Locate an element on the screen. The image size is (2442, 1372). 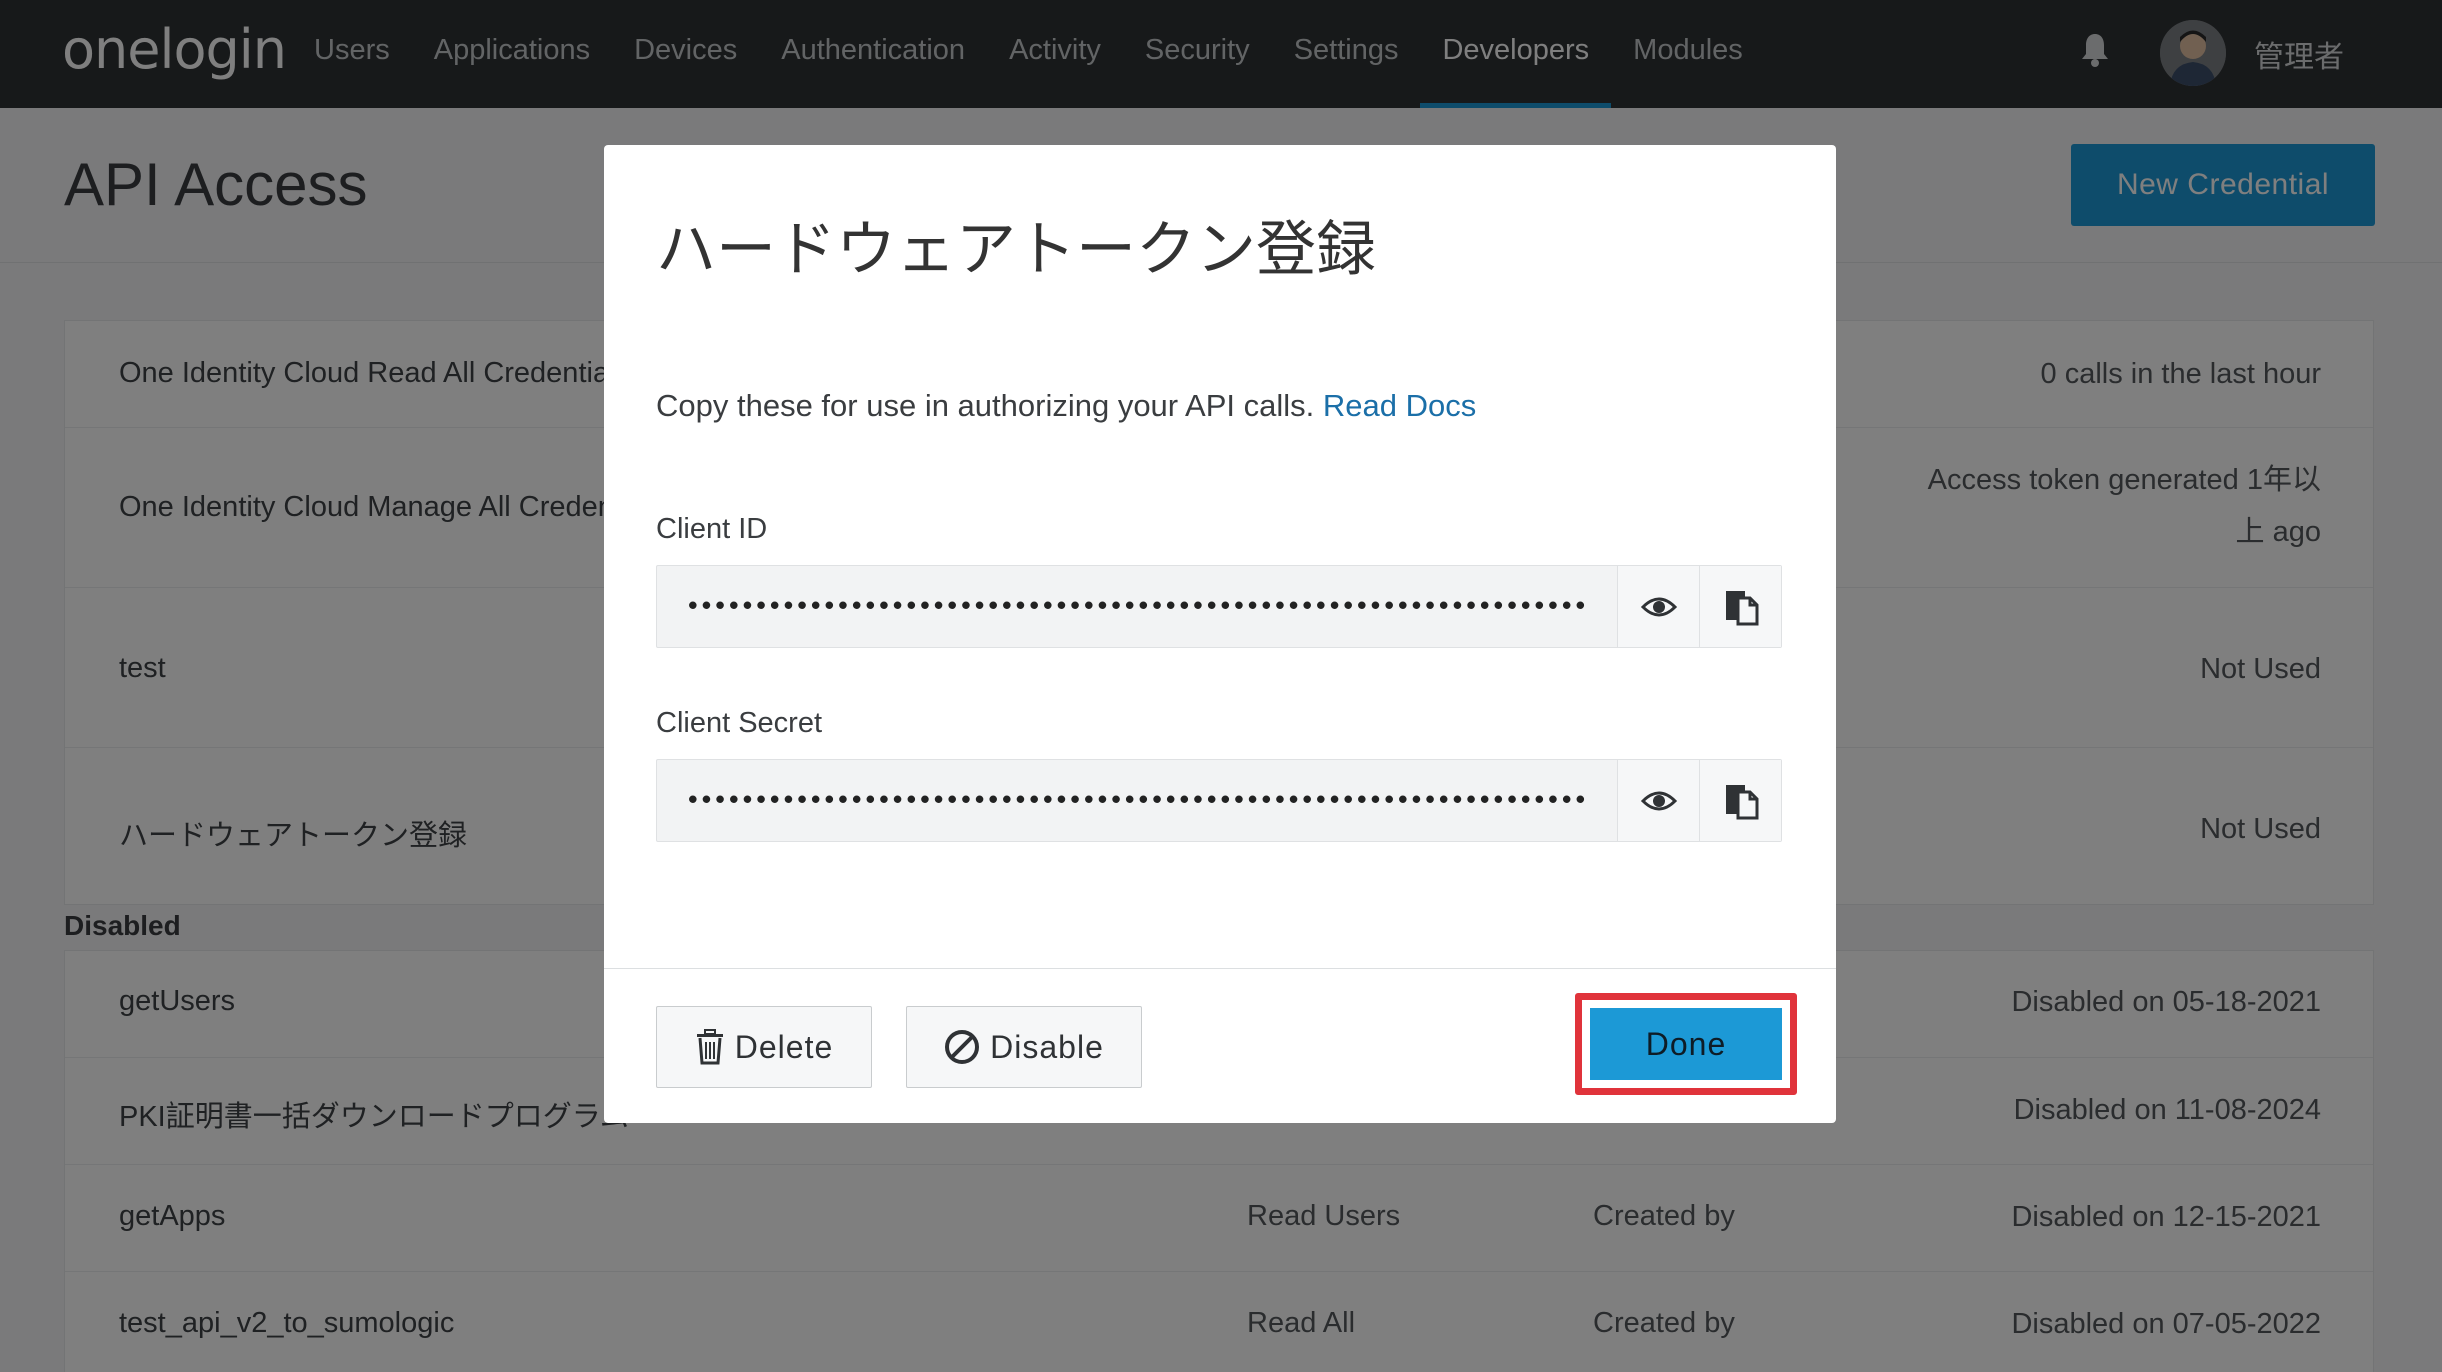
client-secret-input is located at coordinates (1137, 800).